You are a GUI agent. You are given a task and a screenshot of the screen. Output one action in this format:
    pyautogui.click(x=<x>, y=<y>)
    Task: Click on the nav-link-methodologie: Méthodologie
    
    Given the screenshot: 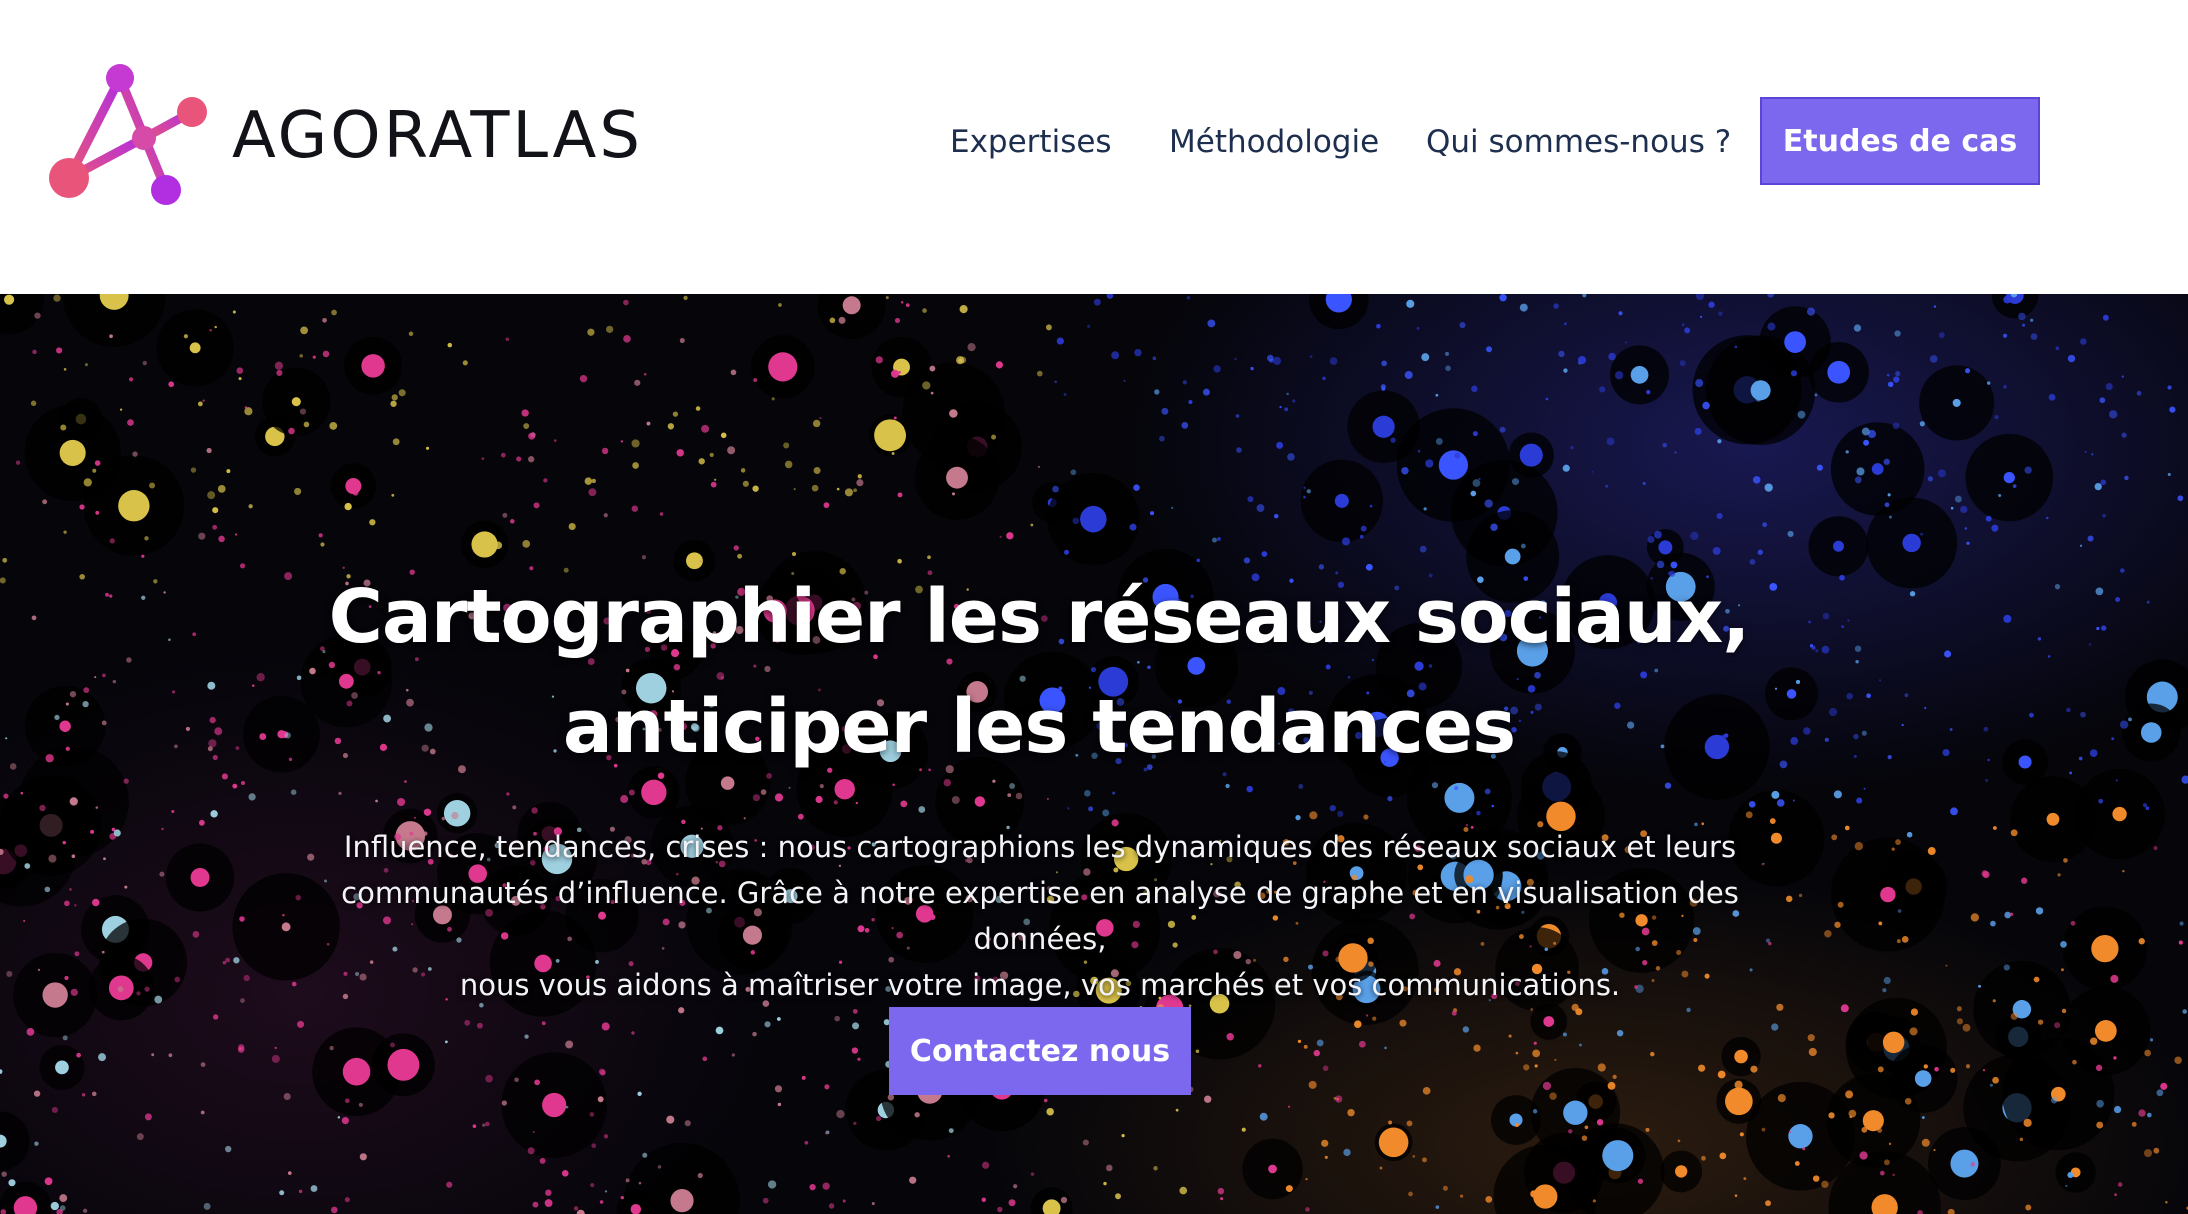 What is the action you would take?
    pyautogui.click(x=1274, y=142)
    